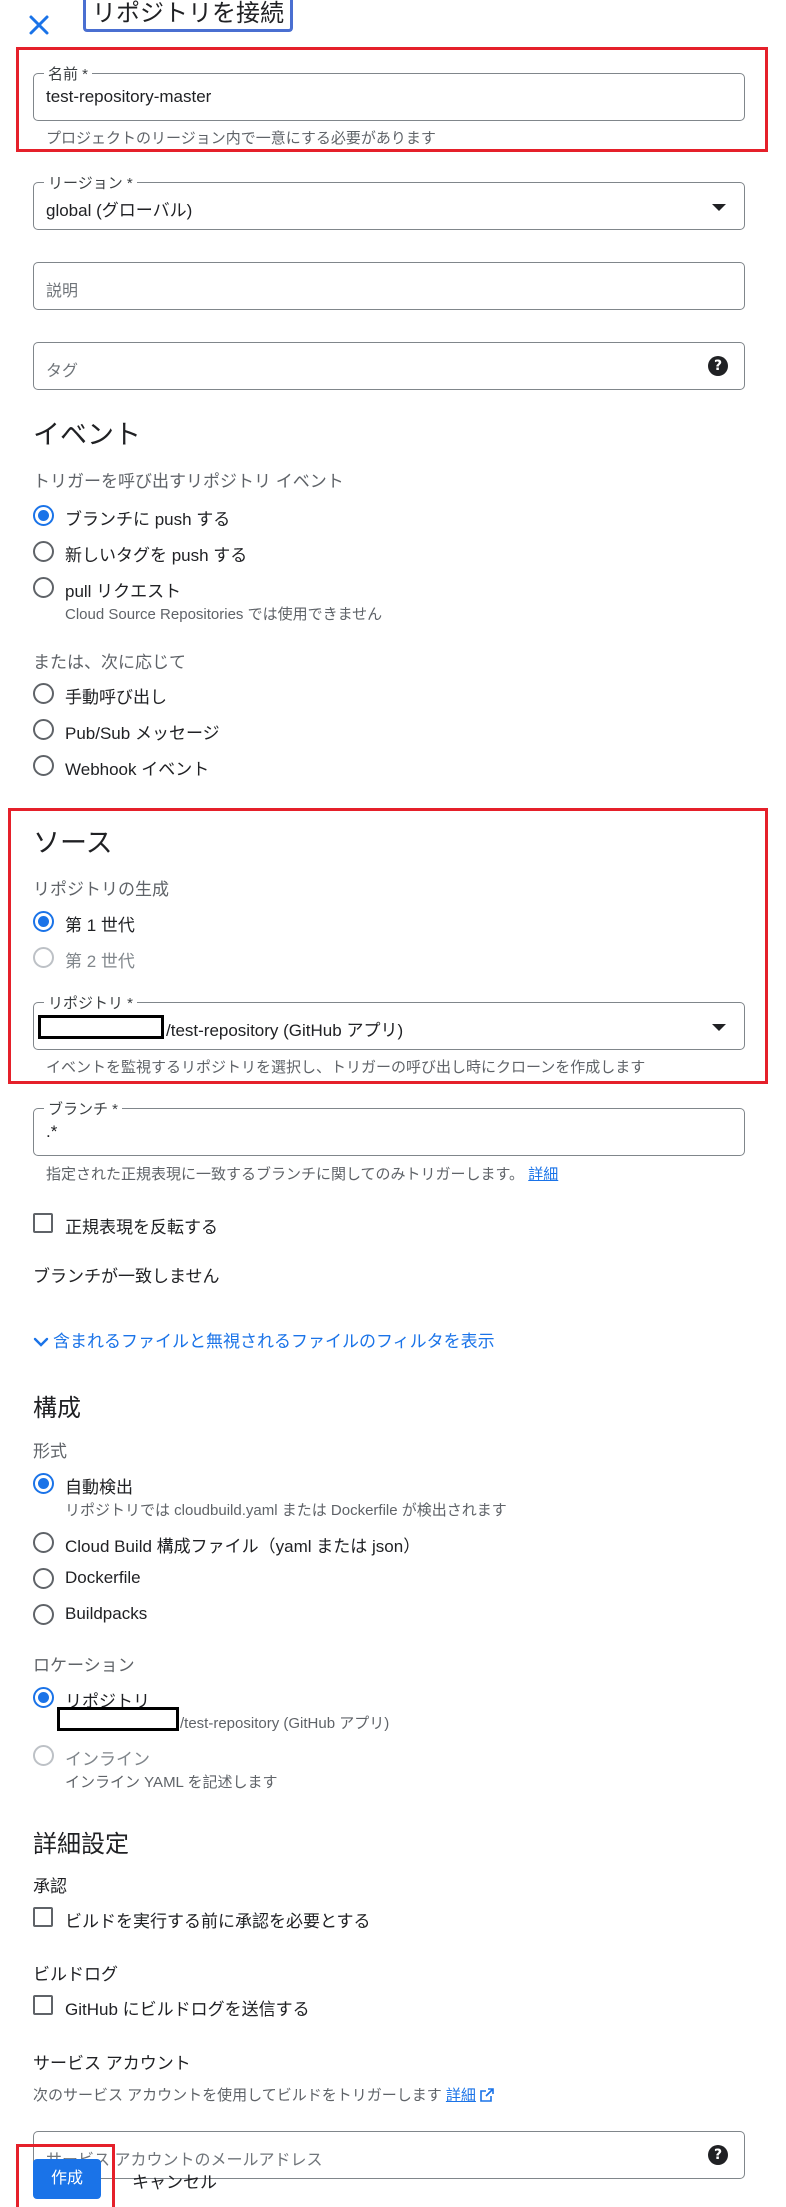  I want to click on option-branch-push: ブランチに push する, so click(148, 519).